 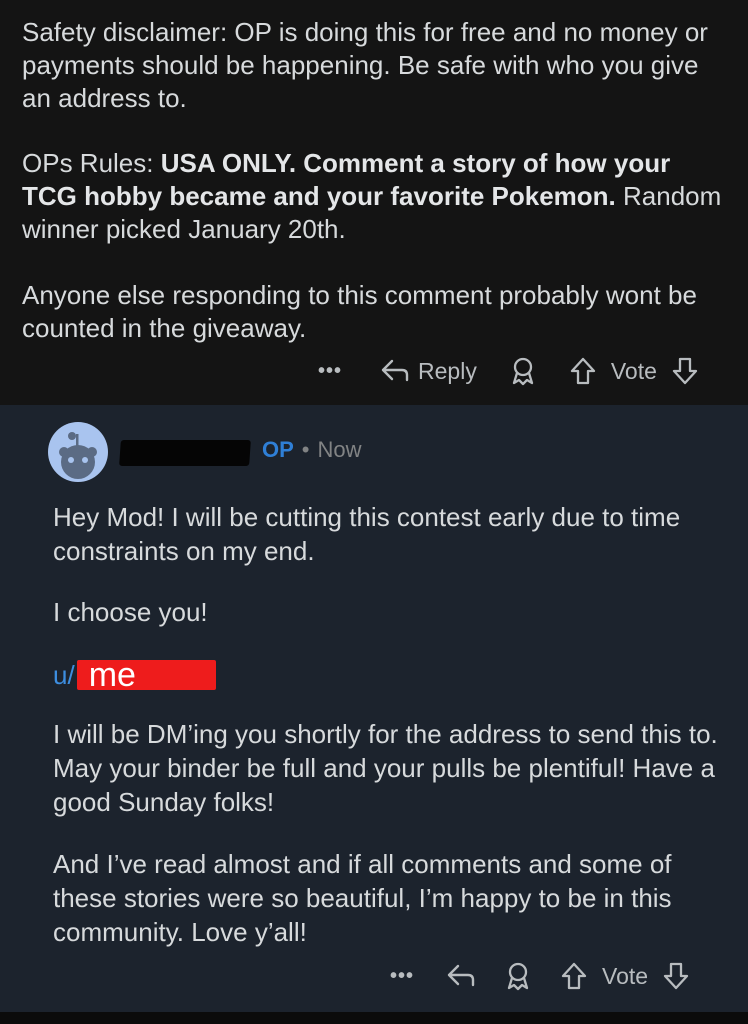 I want to click on comment-meta: OP • Now, so click(x=312, y=450).